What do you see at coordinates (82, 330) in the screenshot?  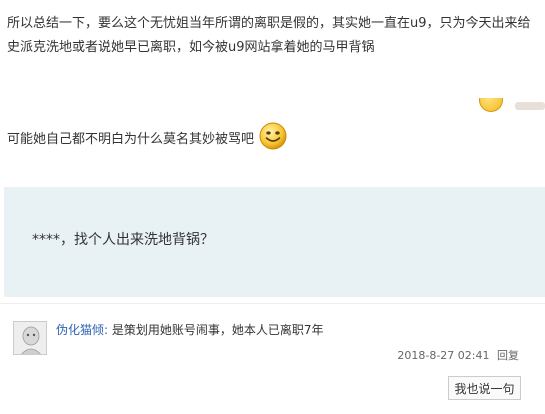 I see `reply-username: 伪化猫倾:` at bounding box center [82, 330].